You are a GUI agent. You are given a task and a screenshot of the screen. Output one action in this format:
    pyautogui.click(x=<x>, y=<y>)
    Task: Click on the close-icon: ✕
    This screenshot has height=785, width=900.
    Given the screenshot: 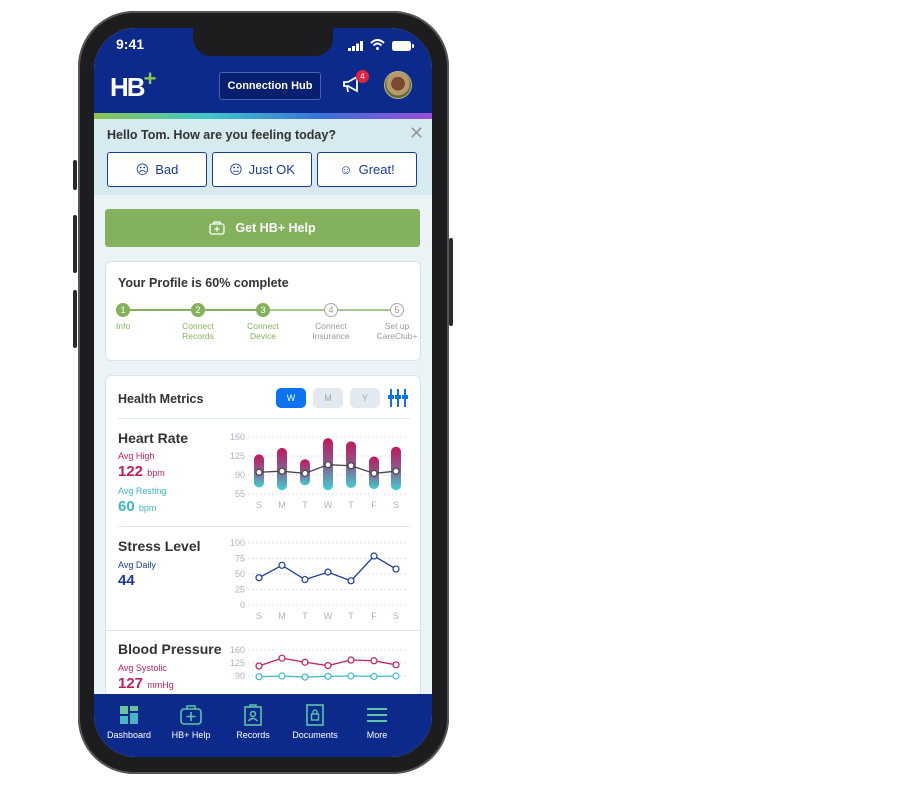 What is the action you would take?
    pyautogui.click(x=416, y=133)
    